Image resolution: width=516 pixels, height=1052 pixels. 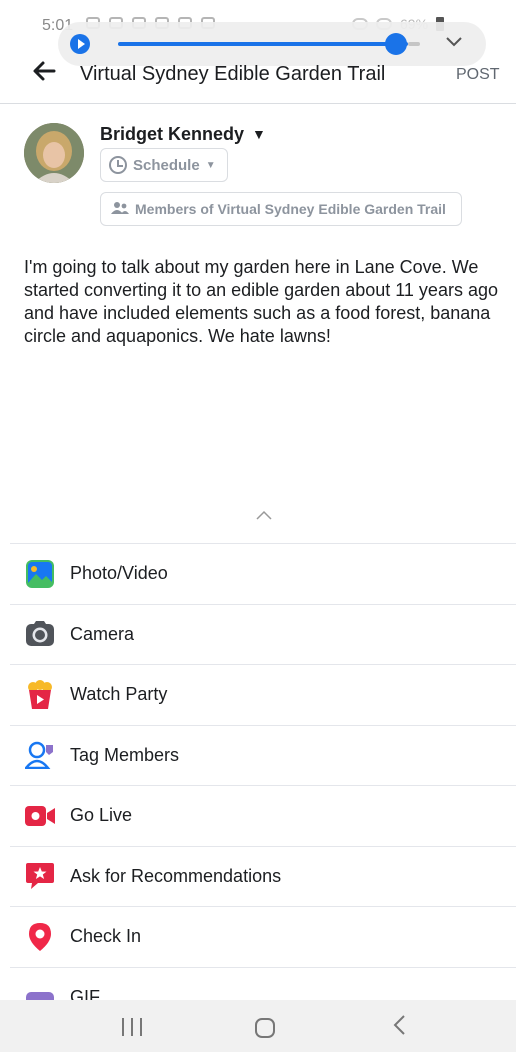 What do you see at coordinates (263, 983) in the screenshot?
I see `option-gif: GIF GIF` at bounding box center [263, 983].